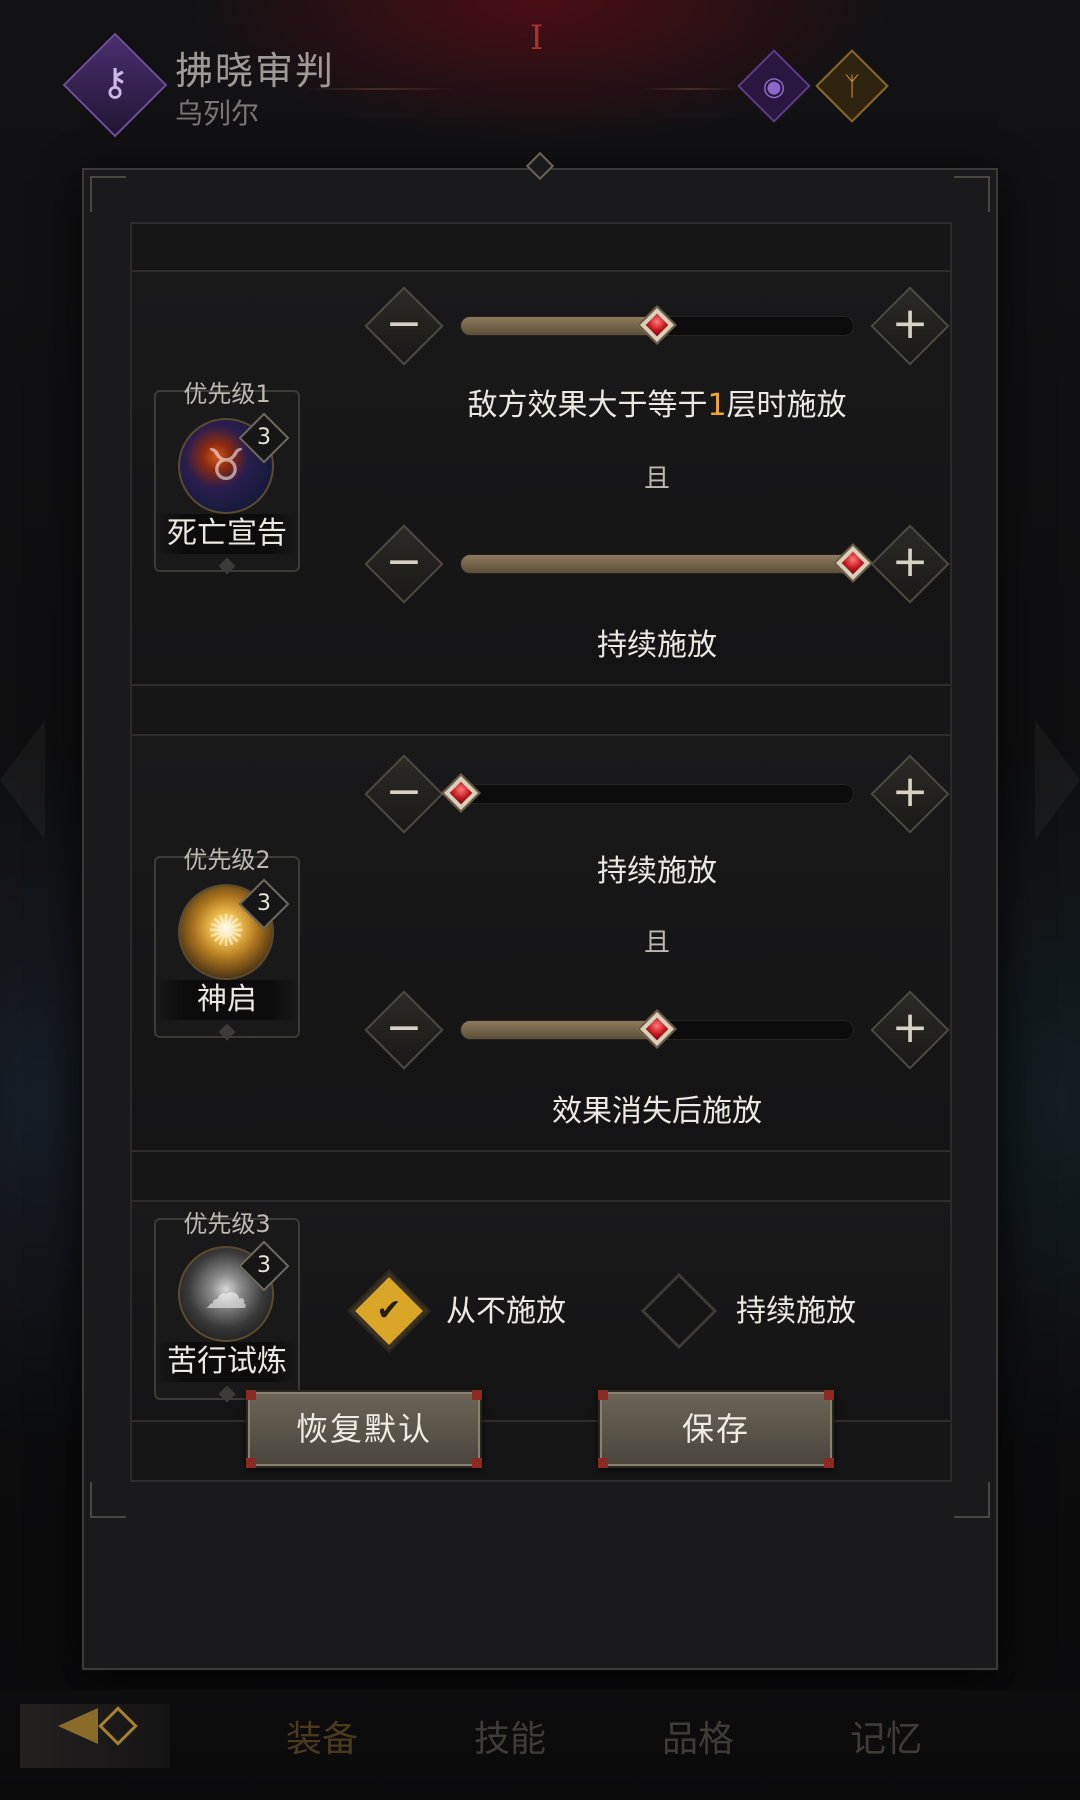 This screenshot has width=1080, height=1800. What do you see at coordinates (227, 482) in the screenshot?
I see `skill-card-death-declaration: ♉ 3 死亡宣告` at bounding box center [227, 482].